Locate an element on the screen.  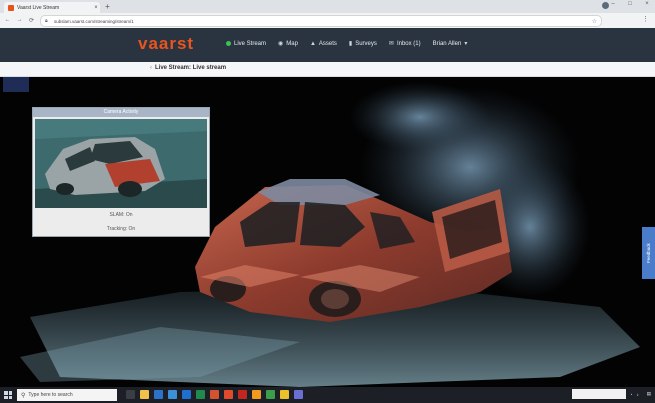
breadcrumb-text: Live Stream: Live stream is located at coordinates (191, 68).